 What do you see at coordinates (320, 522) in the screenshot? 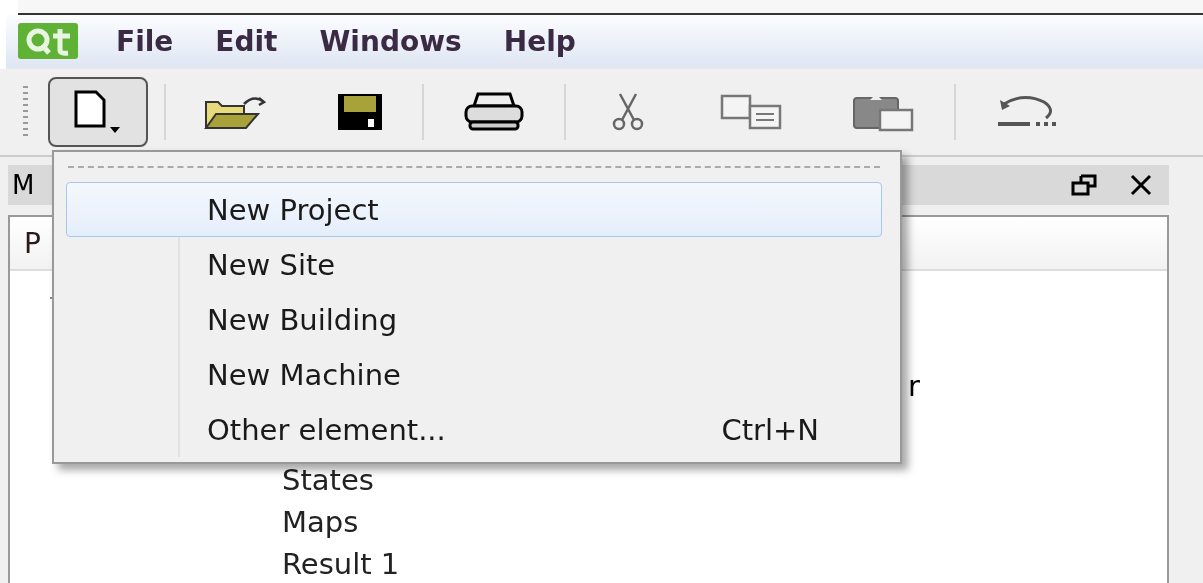
I see `tree-item: Maps` at bounding box center [320, 522].